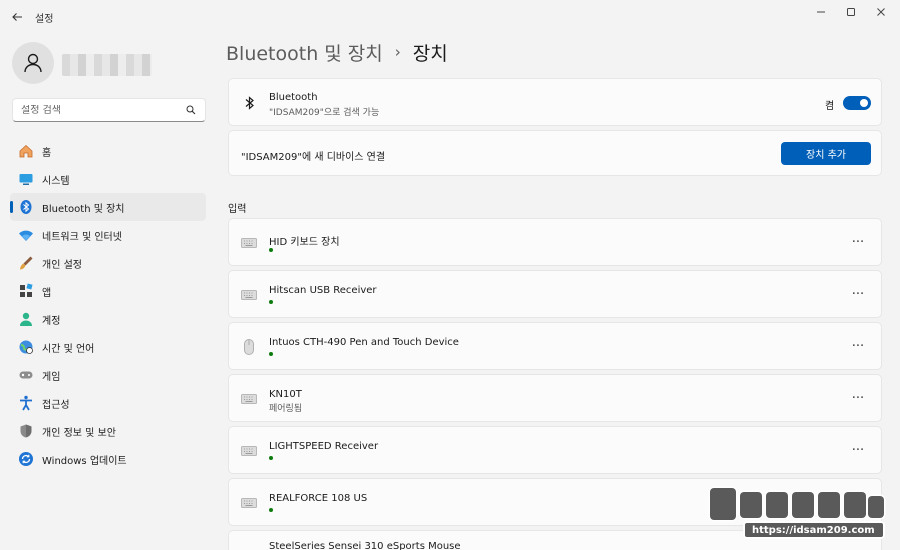 The width and height of the screenshot is (900, 550). What do you see at coordinates (864, 103) in the screenshot?
I see `toggle-knob` at bounding box center [864, 103].